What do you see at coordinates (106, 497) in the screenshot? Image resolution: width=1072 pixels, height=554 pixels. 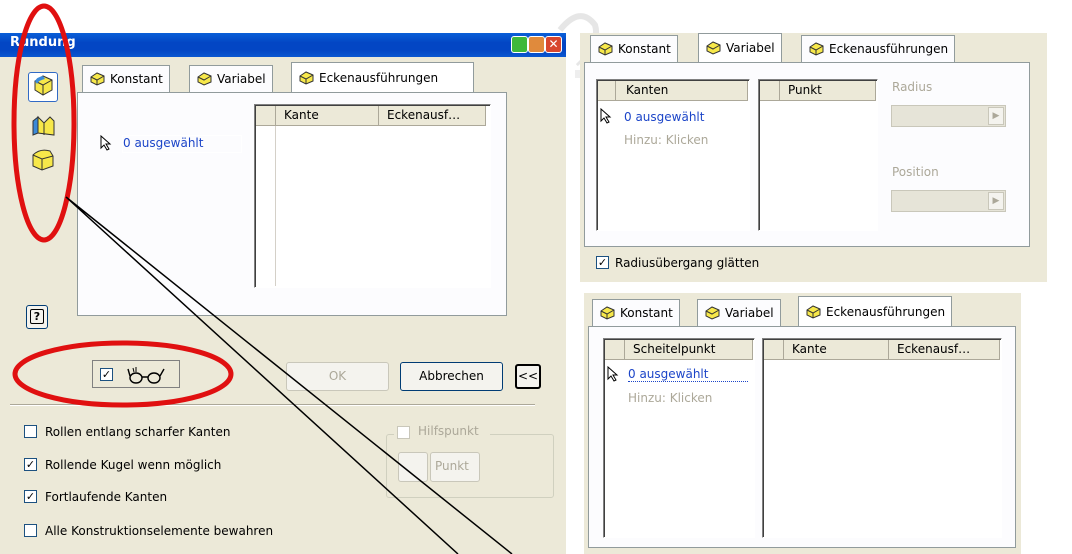 I see `option-label-fortlaufend: Fortlaufende Kanten` at bounding box center [106, 497].